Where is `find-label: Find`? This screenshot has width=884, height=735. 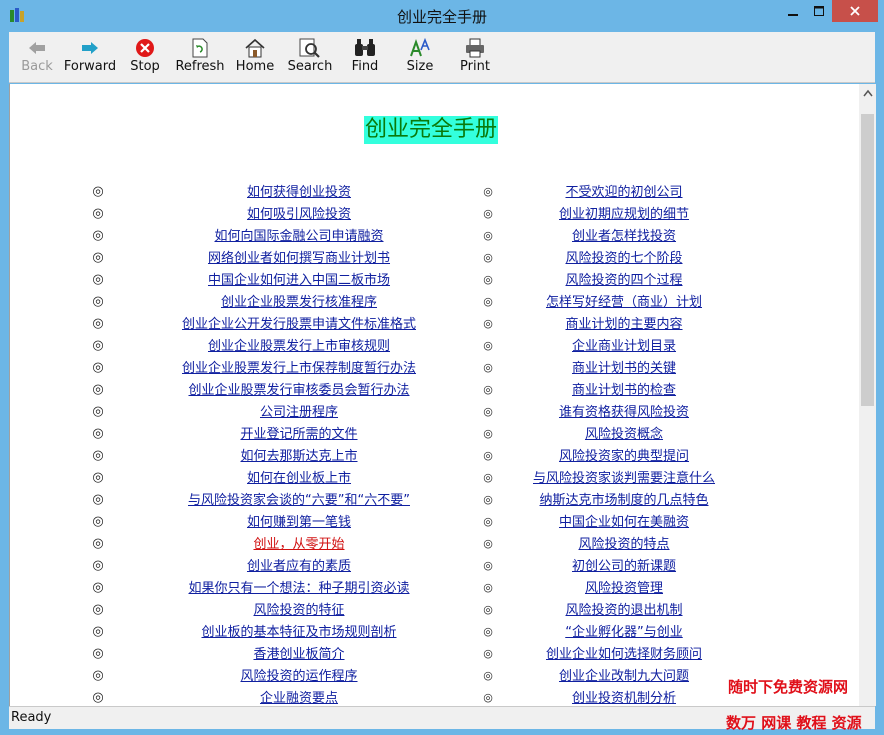 find-label: Find is located at coordinates (365, 66).